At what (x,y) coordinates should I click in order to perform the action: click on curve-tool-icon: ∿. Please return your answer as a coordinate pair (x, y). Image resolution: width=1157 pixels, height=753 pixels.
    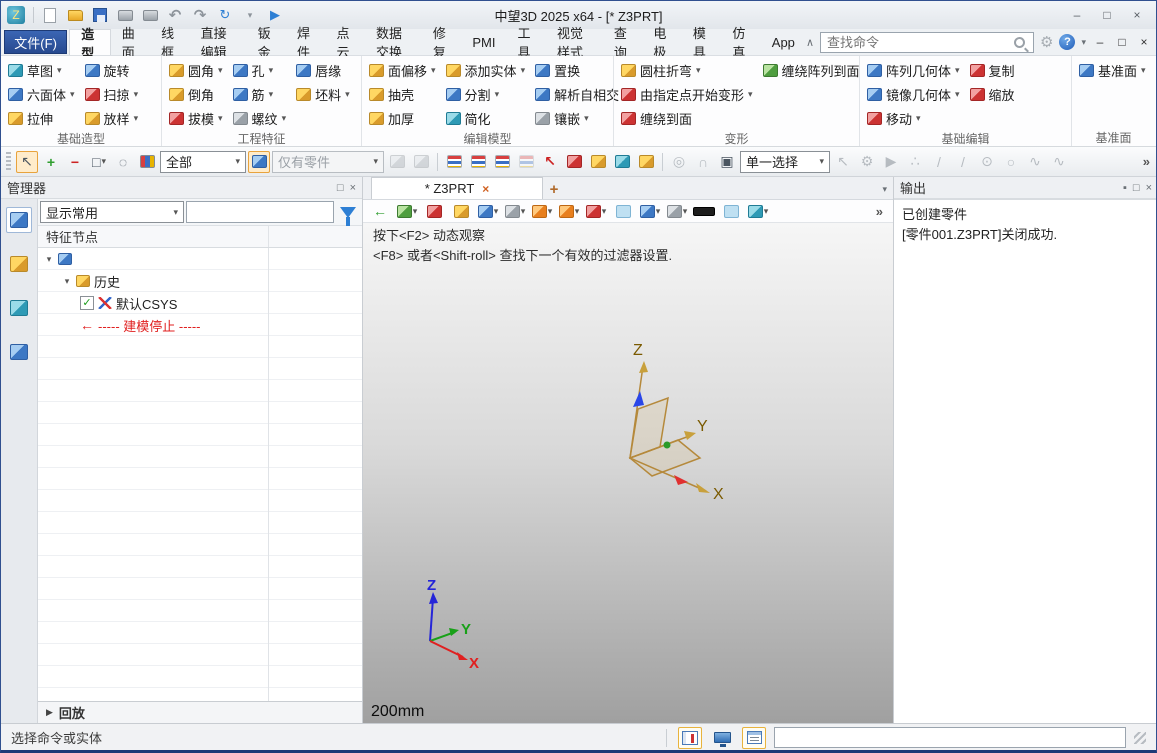
    Looking at the image, I should click on (1035, 162).